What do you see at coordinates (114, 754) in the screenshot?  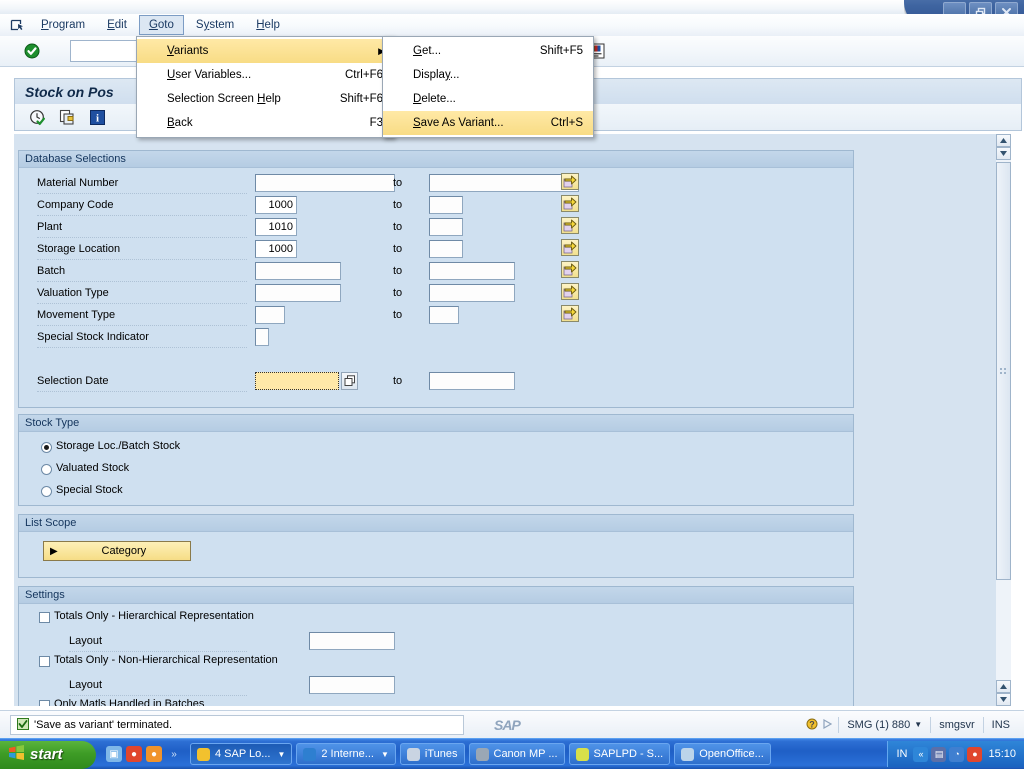 I see `show-desktop-icon: ▣` at bounding box center [114, 754].